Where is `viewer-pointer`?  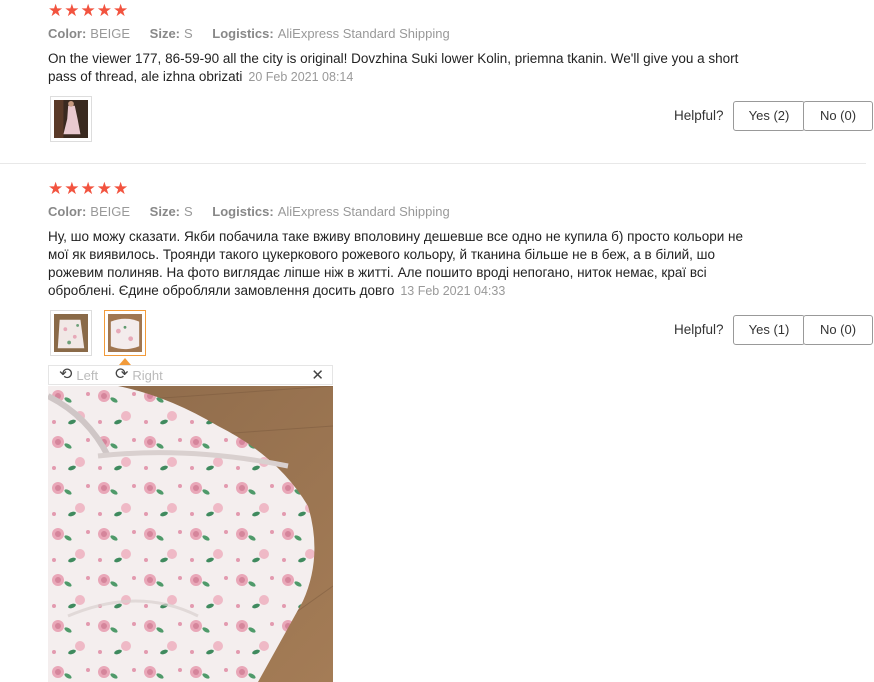 viewer-pointer is located at coordinates (125, 361).